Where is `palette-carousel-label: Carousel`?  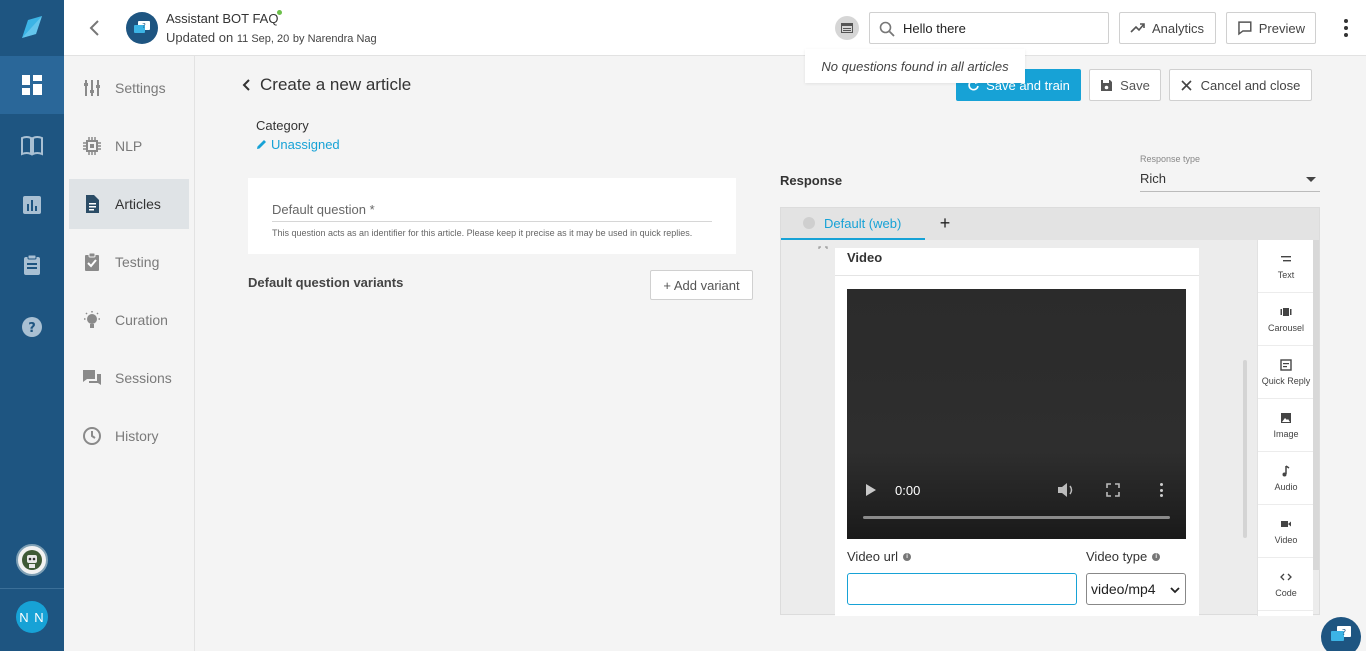 palette-carousel-label: Carousel is located at coordinates (1286, 327).